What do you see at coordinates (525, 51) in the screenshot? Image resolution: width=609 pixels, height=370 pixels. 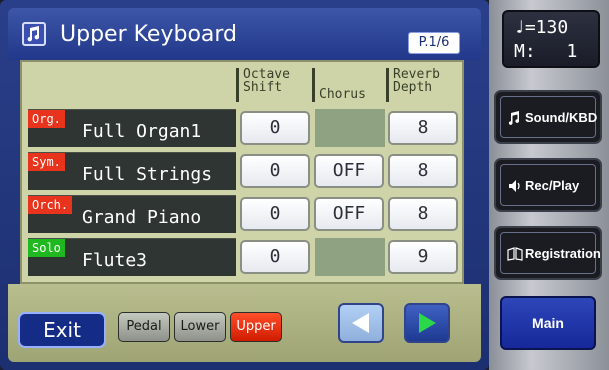 I see `measure-label: M:` at bounding box center [525, 51].